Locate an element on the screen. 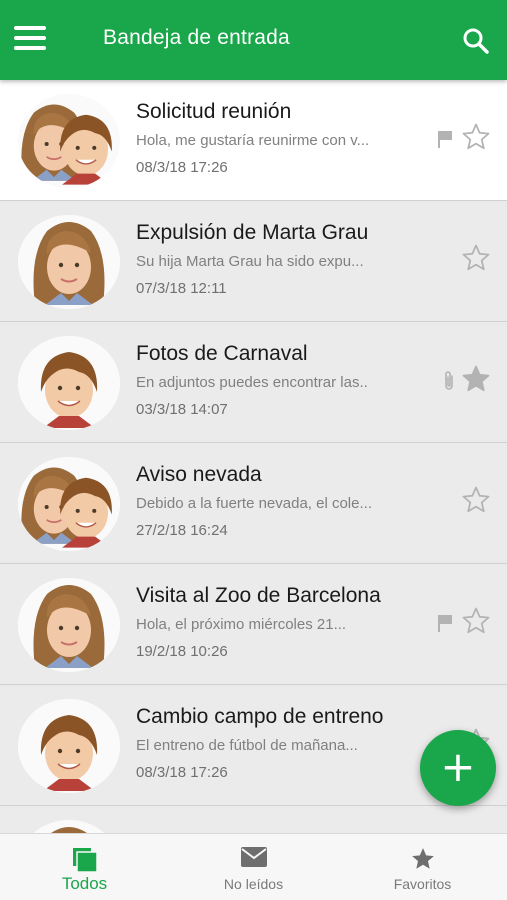 This screenshot has height=900, width=507. email-subject: Cambio campo de entreno is located at coordinates (260, 716).